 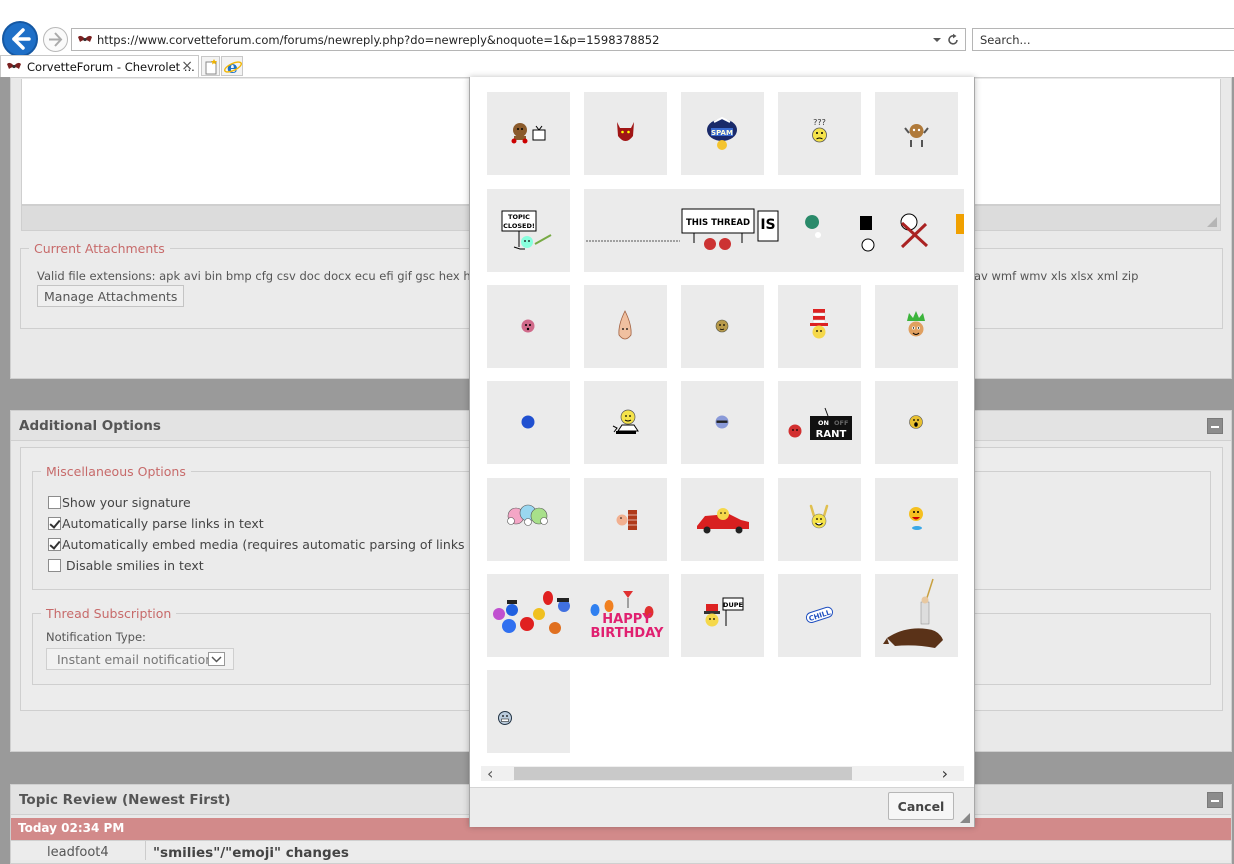 I want to click on notification-type-select: Instant email notification, so click(x=140, y=659).